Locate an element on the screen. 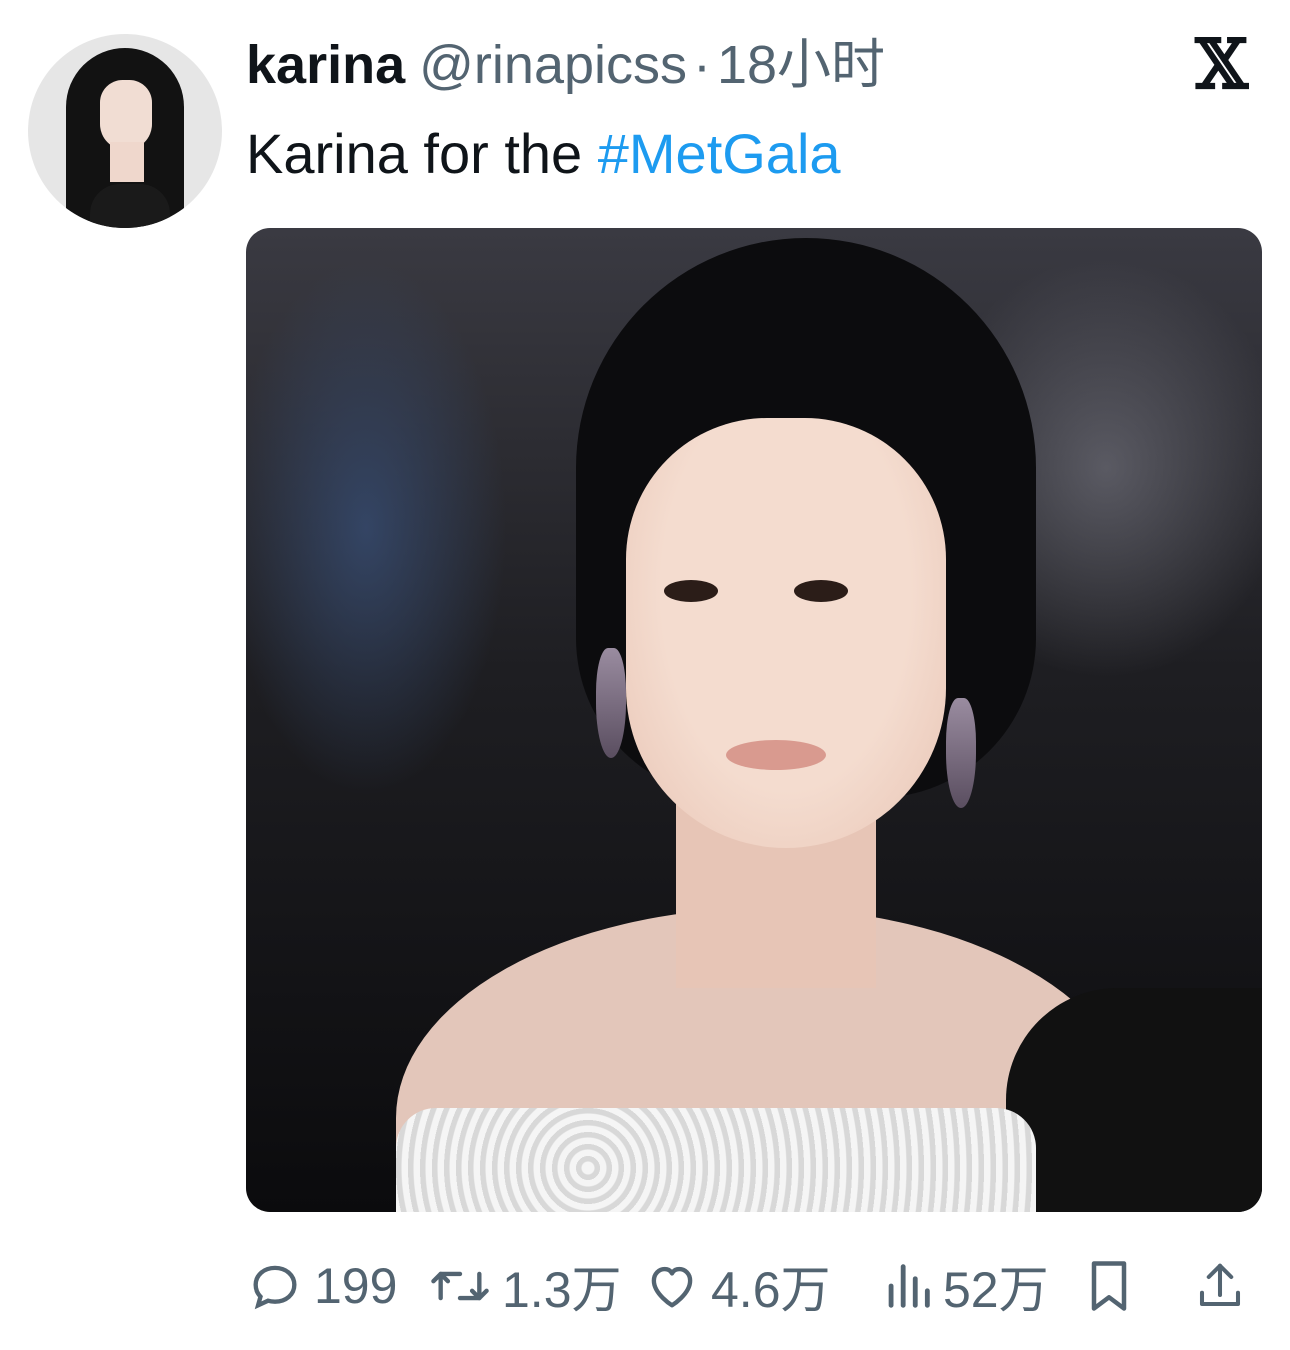  views-button: 52万 is located at coordinates (983, 1286).